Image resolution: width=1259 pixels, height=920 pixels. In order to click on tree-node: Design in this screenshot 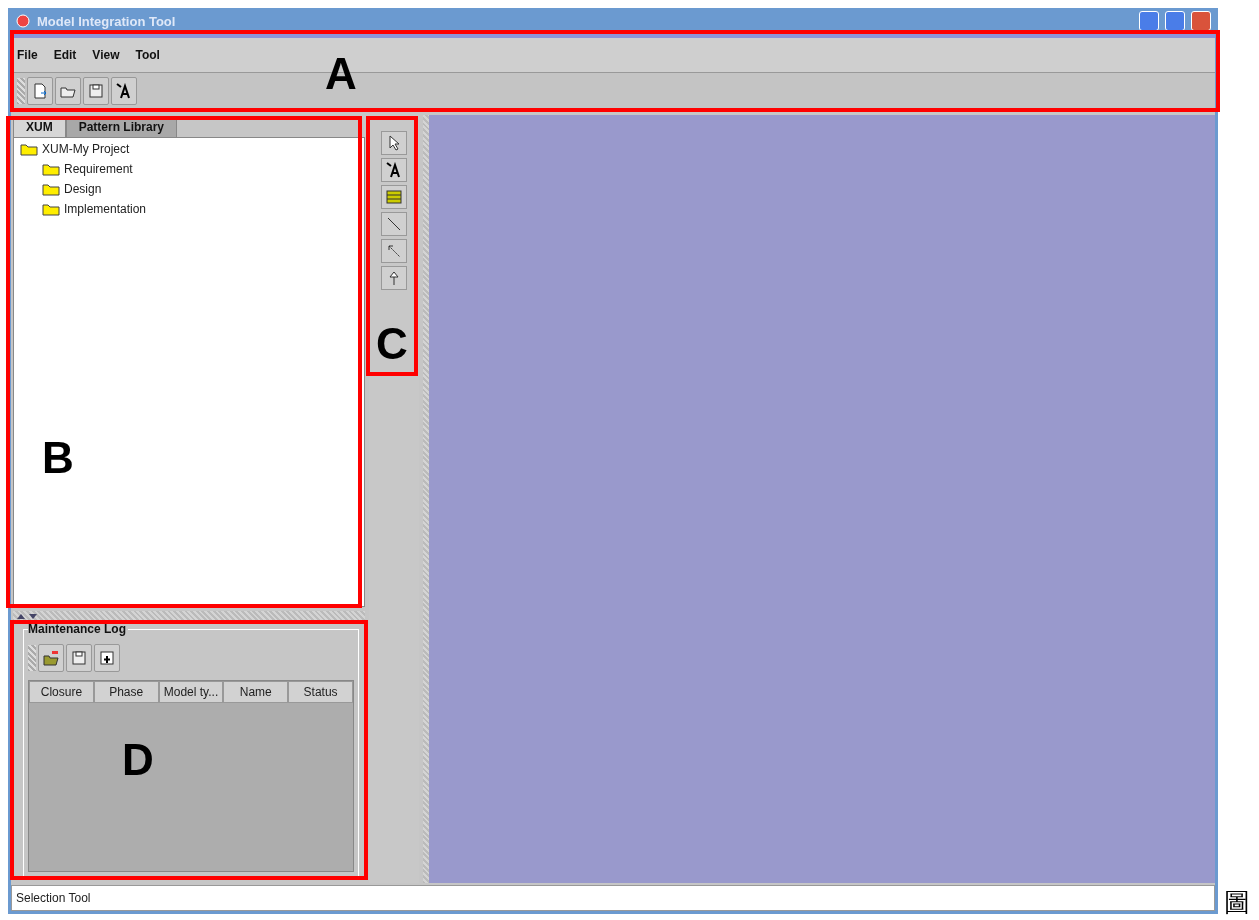, I will do `click(83, 189)`.